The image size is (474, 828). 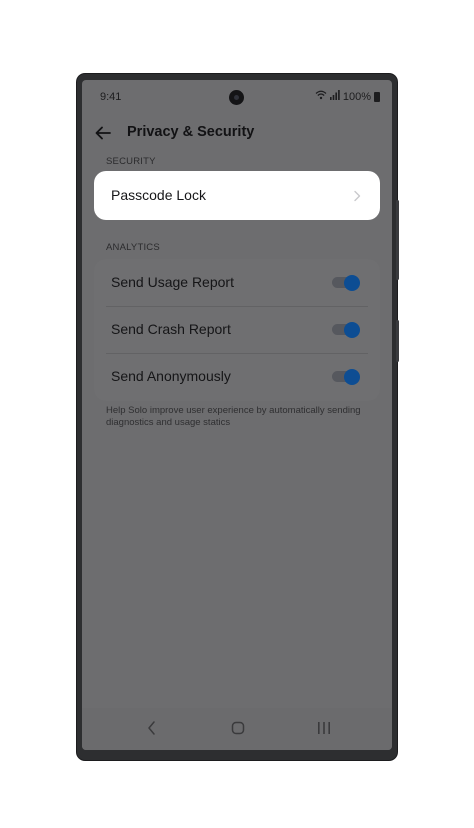 What do you see at coordinates (324, 728) in the screenshot?
I see `nav-recents-icon` at bounding box center [324, 728].